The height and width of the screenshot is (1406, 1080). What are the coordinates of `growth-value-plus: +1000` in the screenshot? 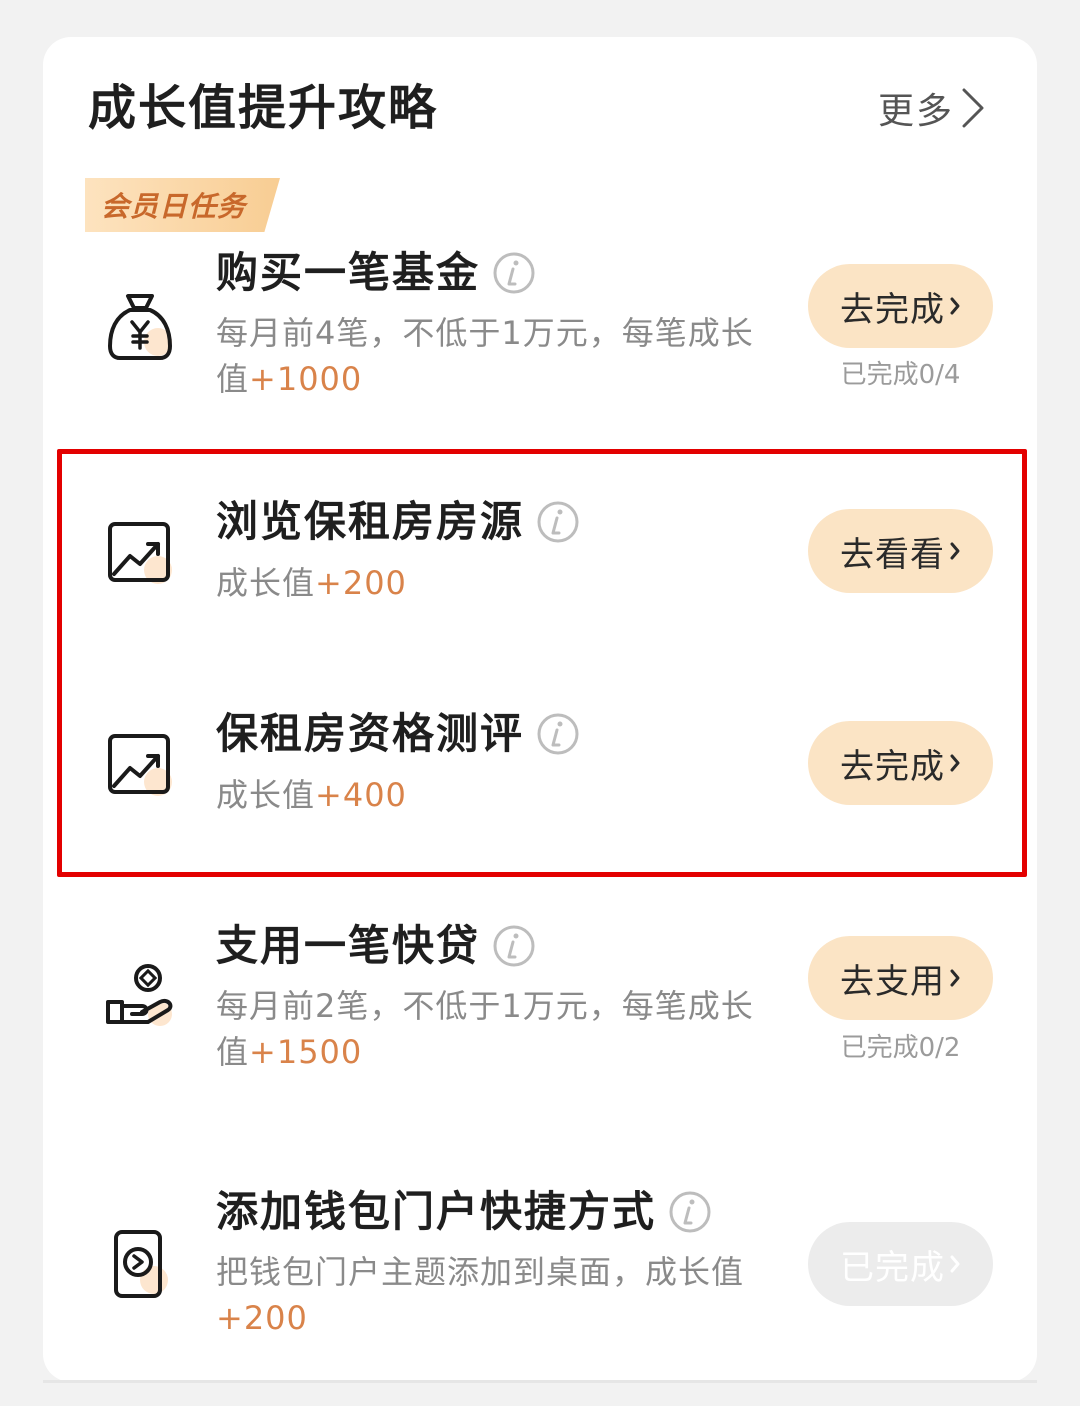 It's located at (306, 379).